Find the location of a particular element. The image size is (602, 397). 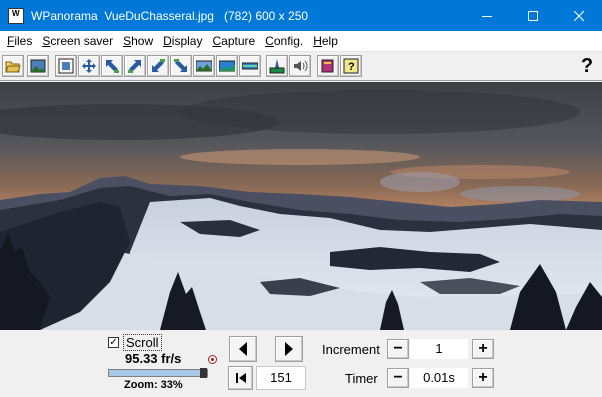

menu-label-rest: how is located at coordinates (142, 41).